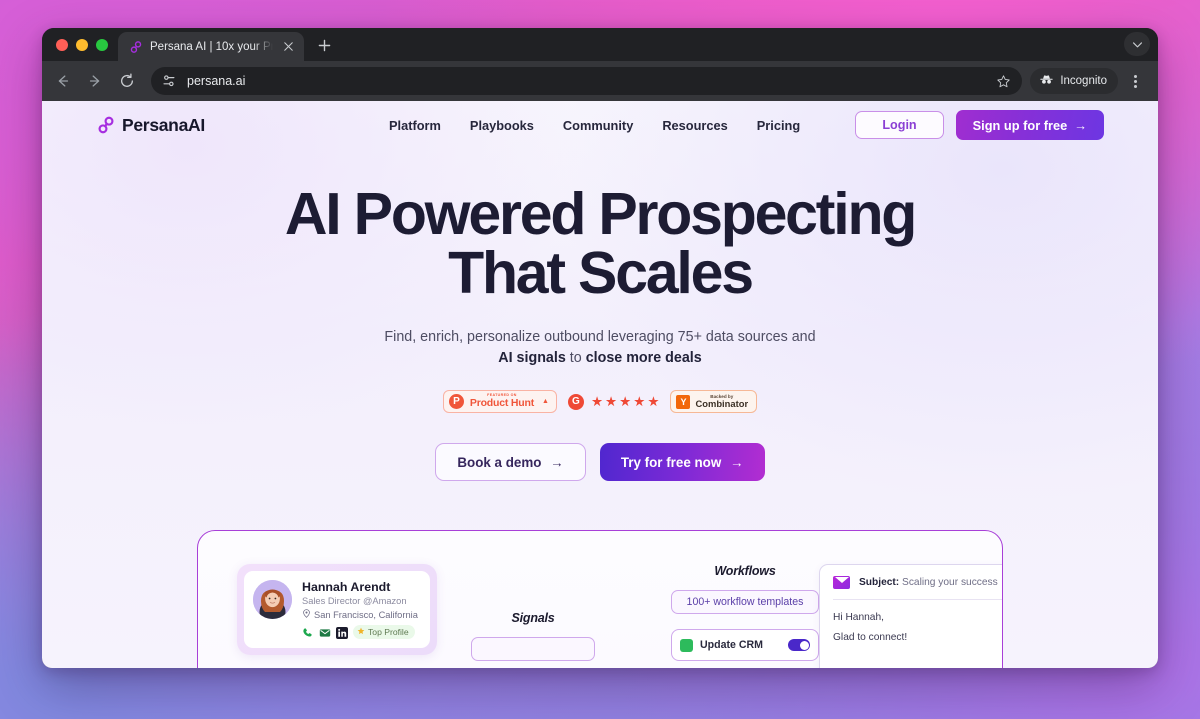 The height and width of the screenshot is (719, 1200). Describe the element at coordinates (306, 614) in the screenshot. I see `map-pin-icon` at that location.